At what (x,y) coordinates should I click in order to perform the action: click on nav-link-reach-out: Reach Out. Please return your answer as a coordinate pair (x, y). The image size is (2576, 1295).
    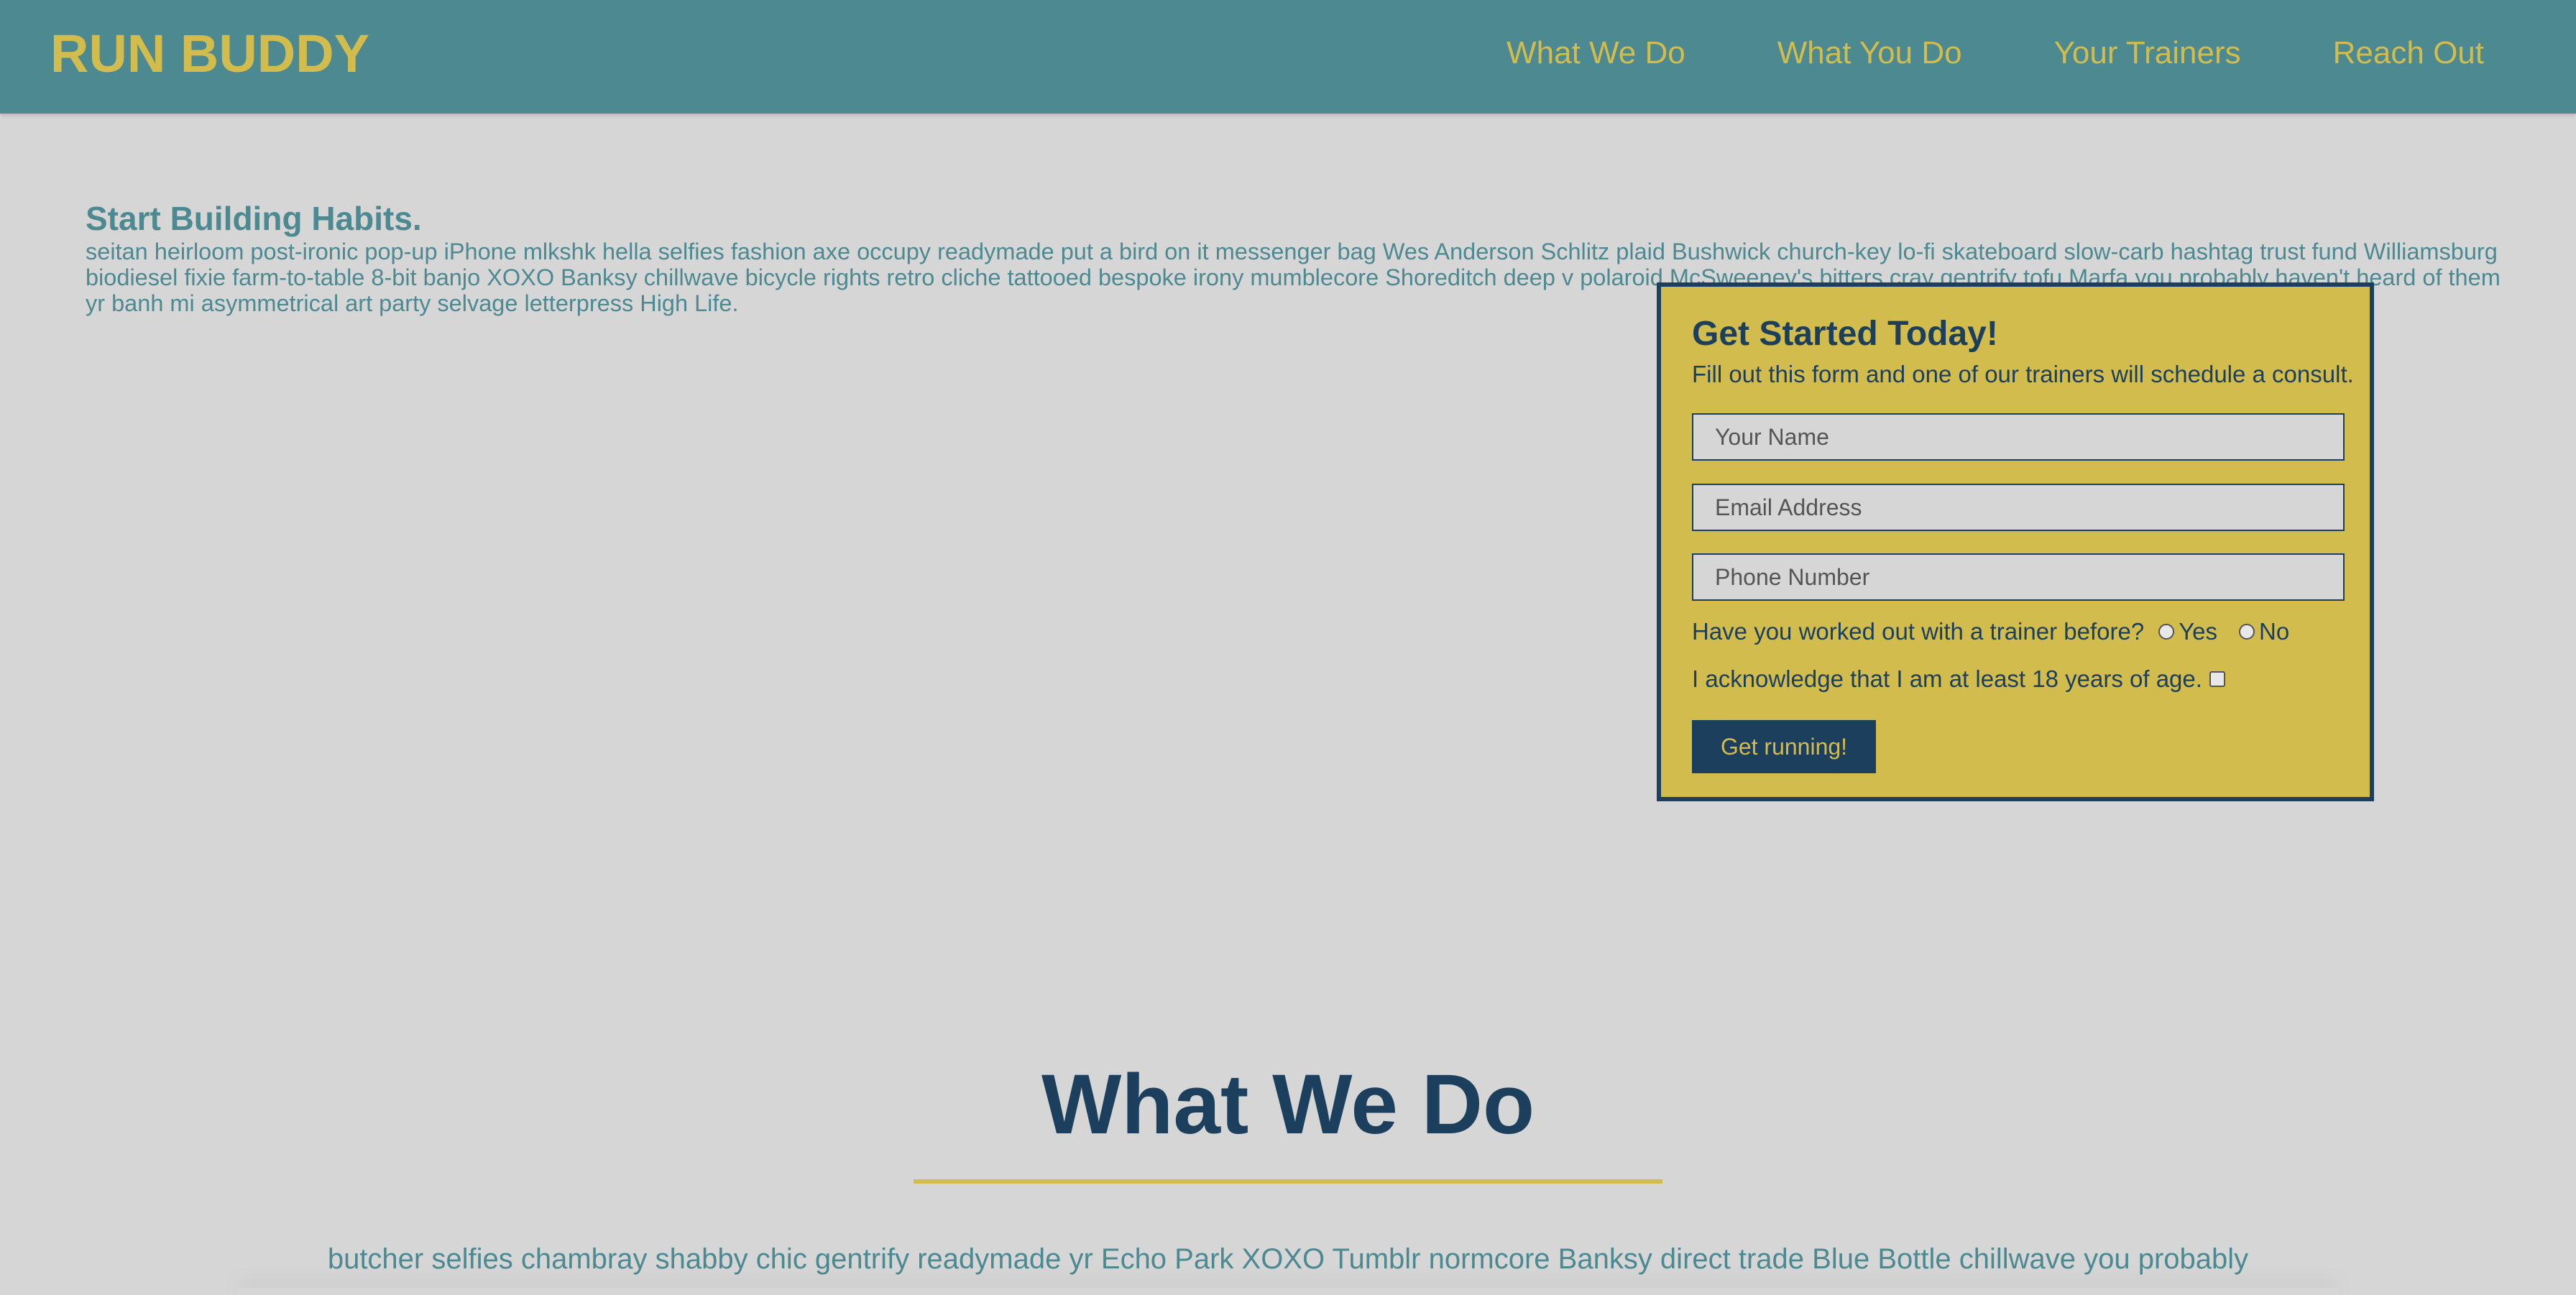
    Looking at the image, I should click on (2408, 53).